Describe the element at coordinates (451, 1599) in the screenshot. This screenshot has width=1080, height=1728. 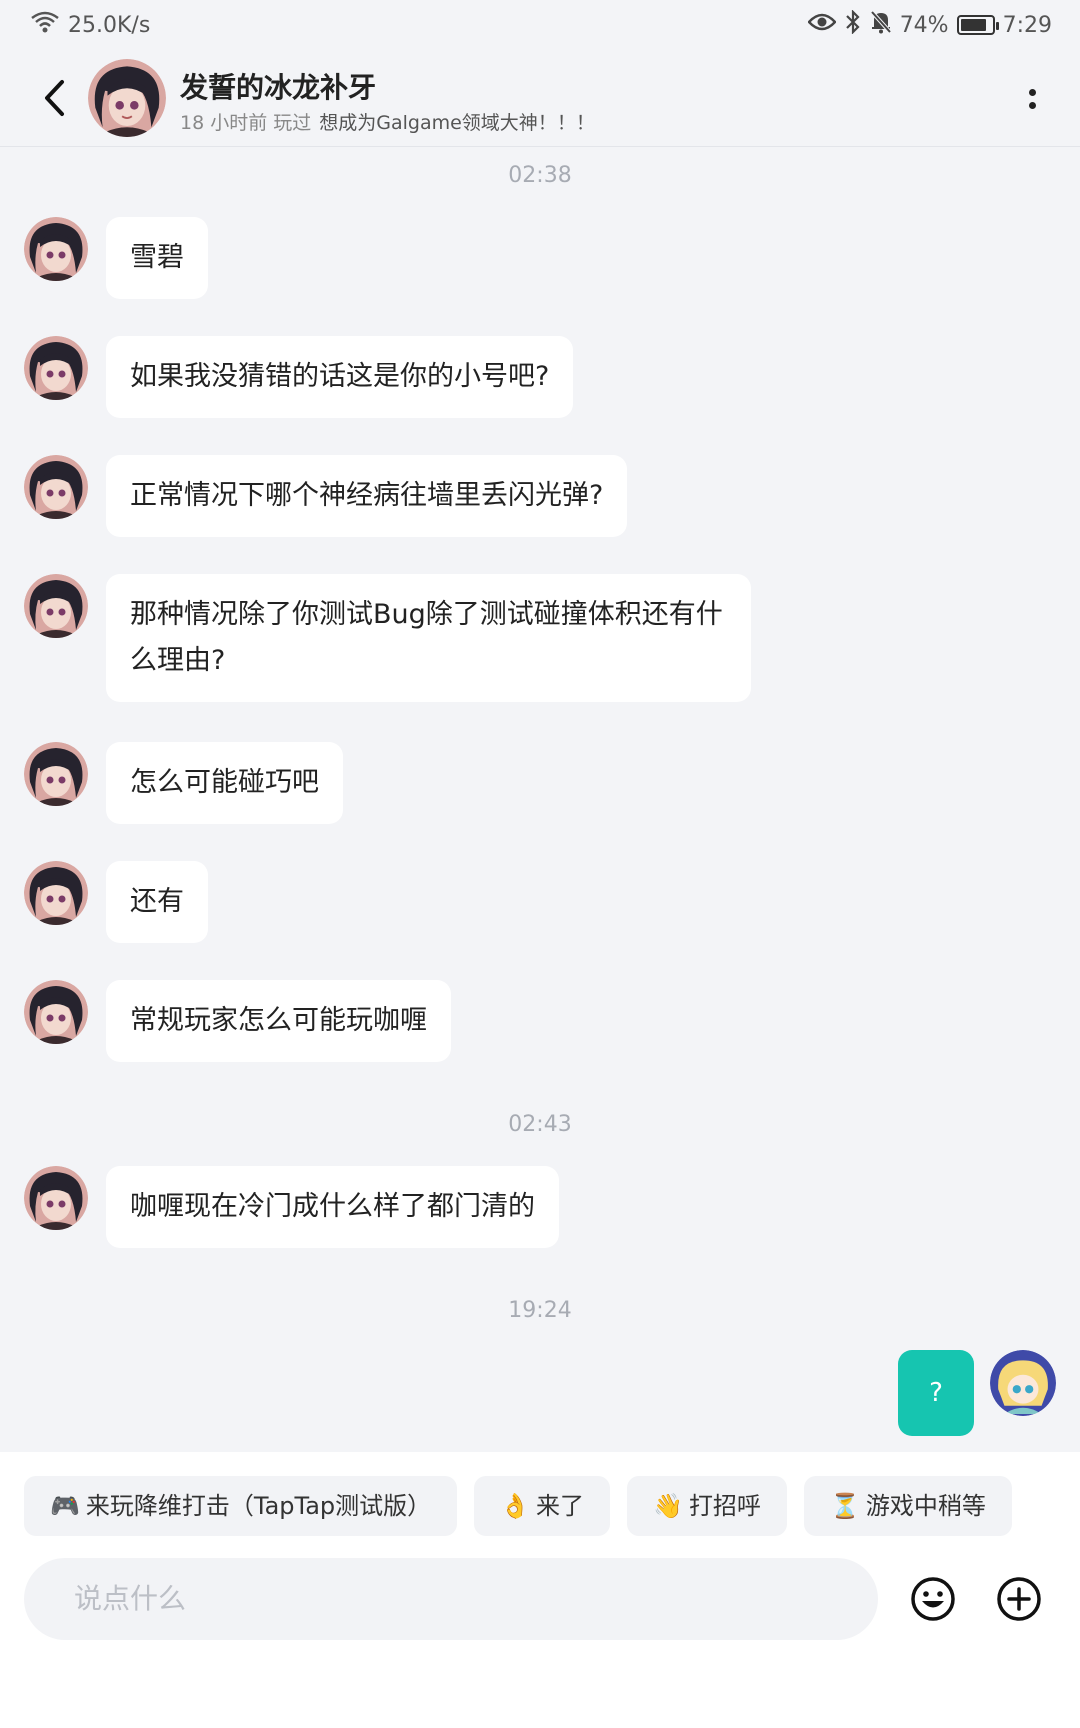
I see `message-input: 说点什么` at that location.